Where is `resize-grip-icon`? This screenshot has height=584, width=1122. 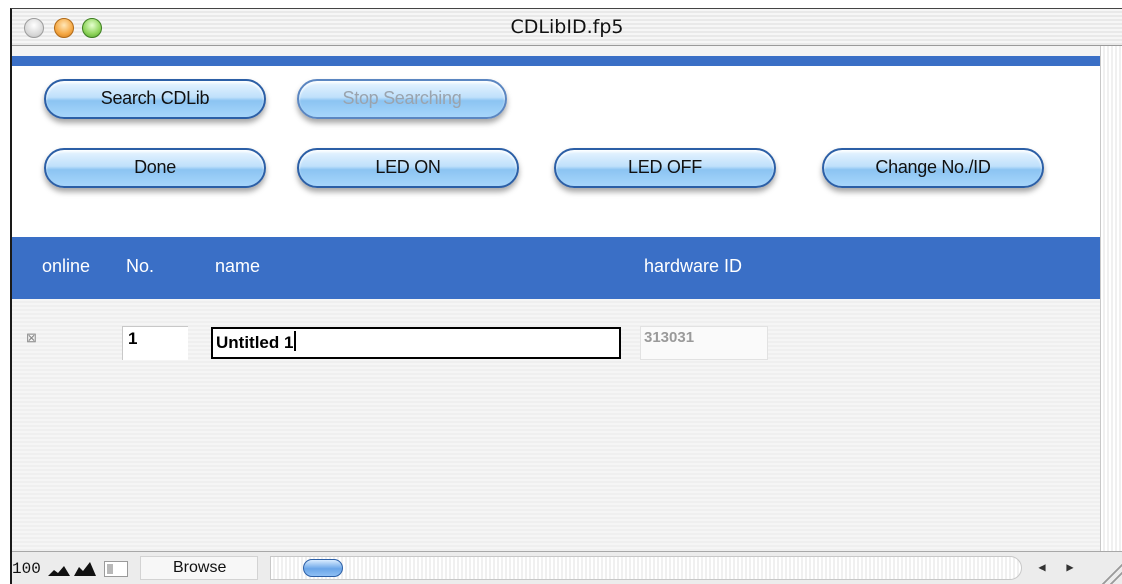
resize-grip-icon is located at coordinates (1111, 567).